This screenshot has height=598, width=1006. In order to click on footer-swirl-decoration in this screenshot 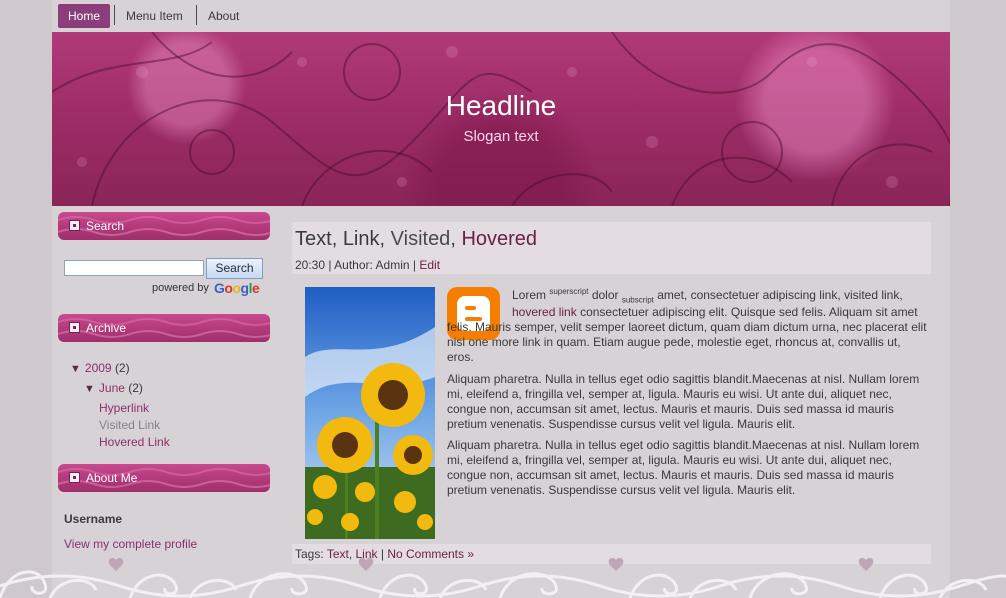, I will do `click(503, 577)`.